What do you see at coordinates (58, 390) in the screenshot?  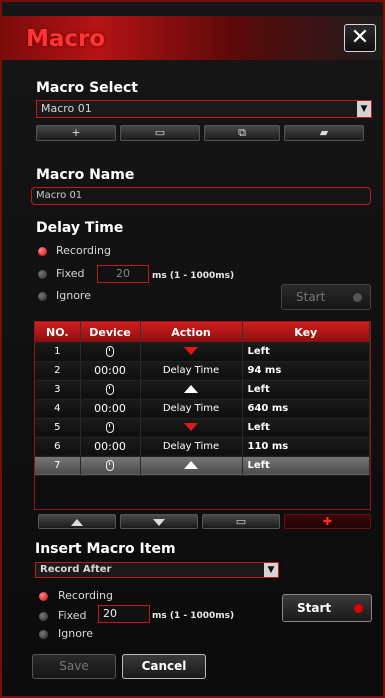 I see `row-number: 3` at bounding box center [58, 390].